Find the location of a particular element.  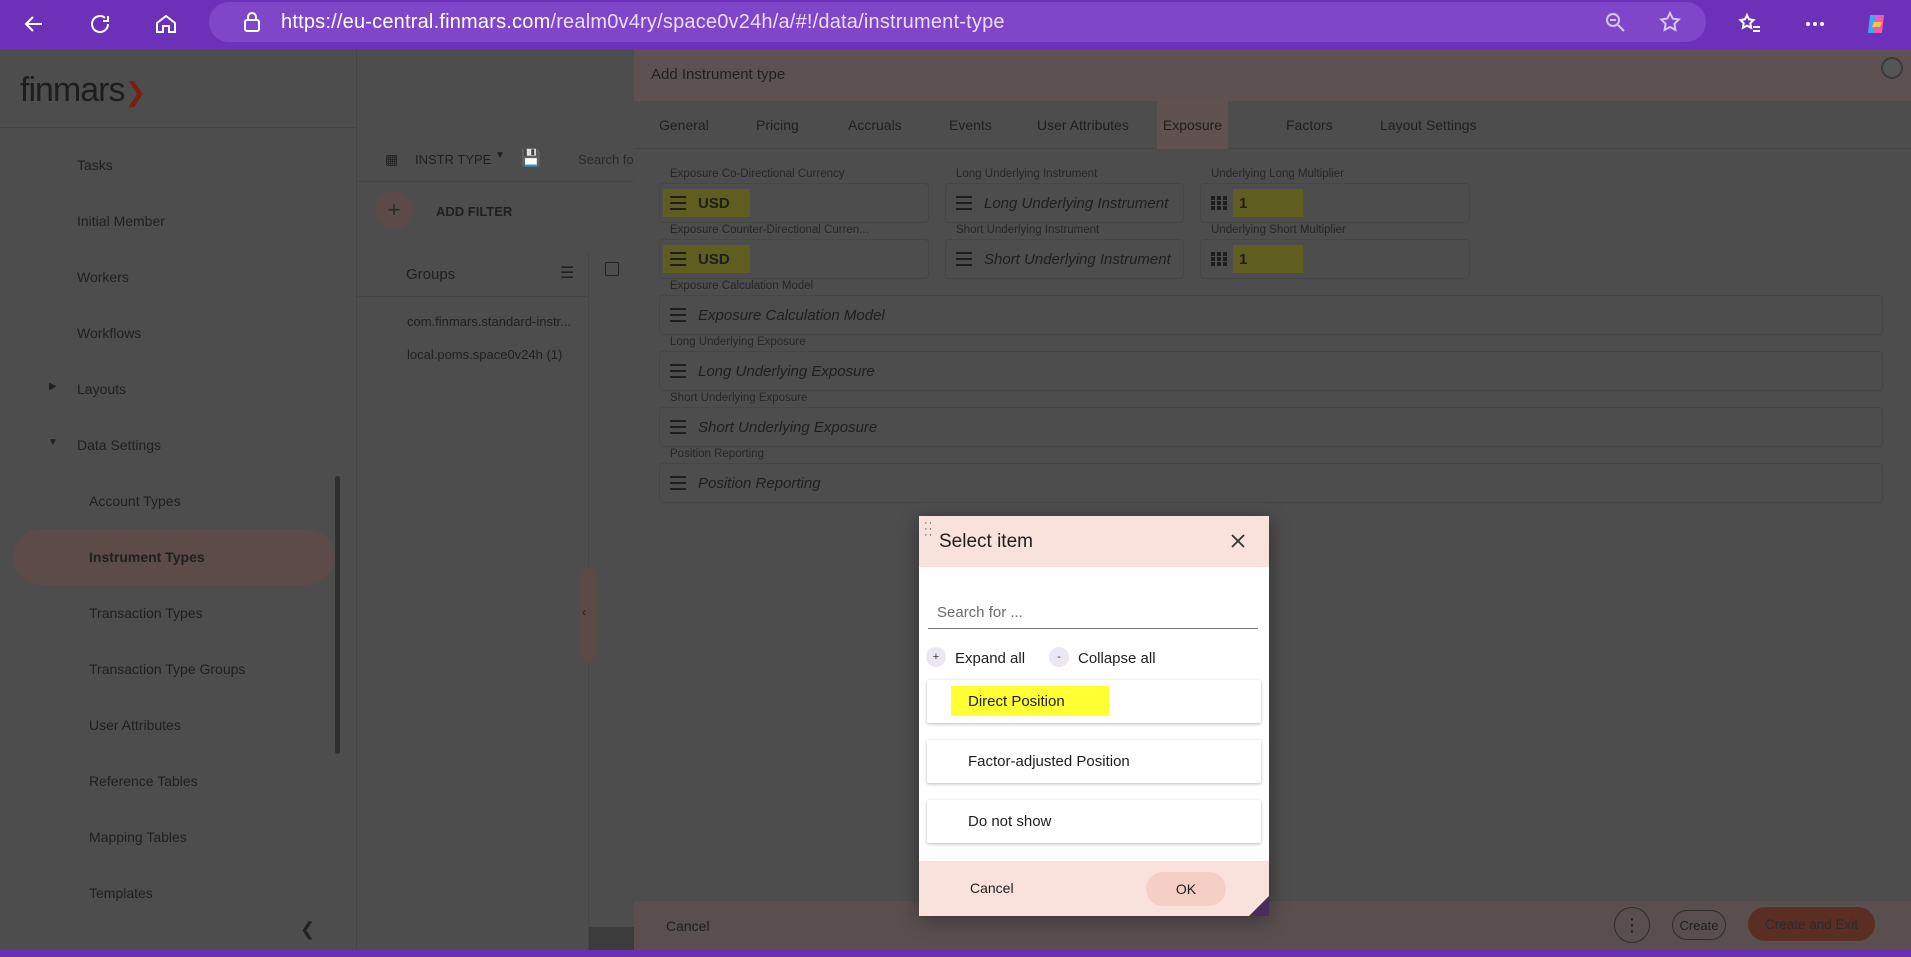

close-icon is located at coordinates (1238, 541).